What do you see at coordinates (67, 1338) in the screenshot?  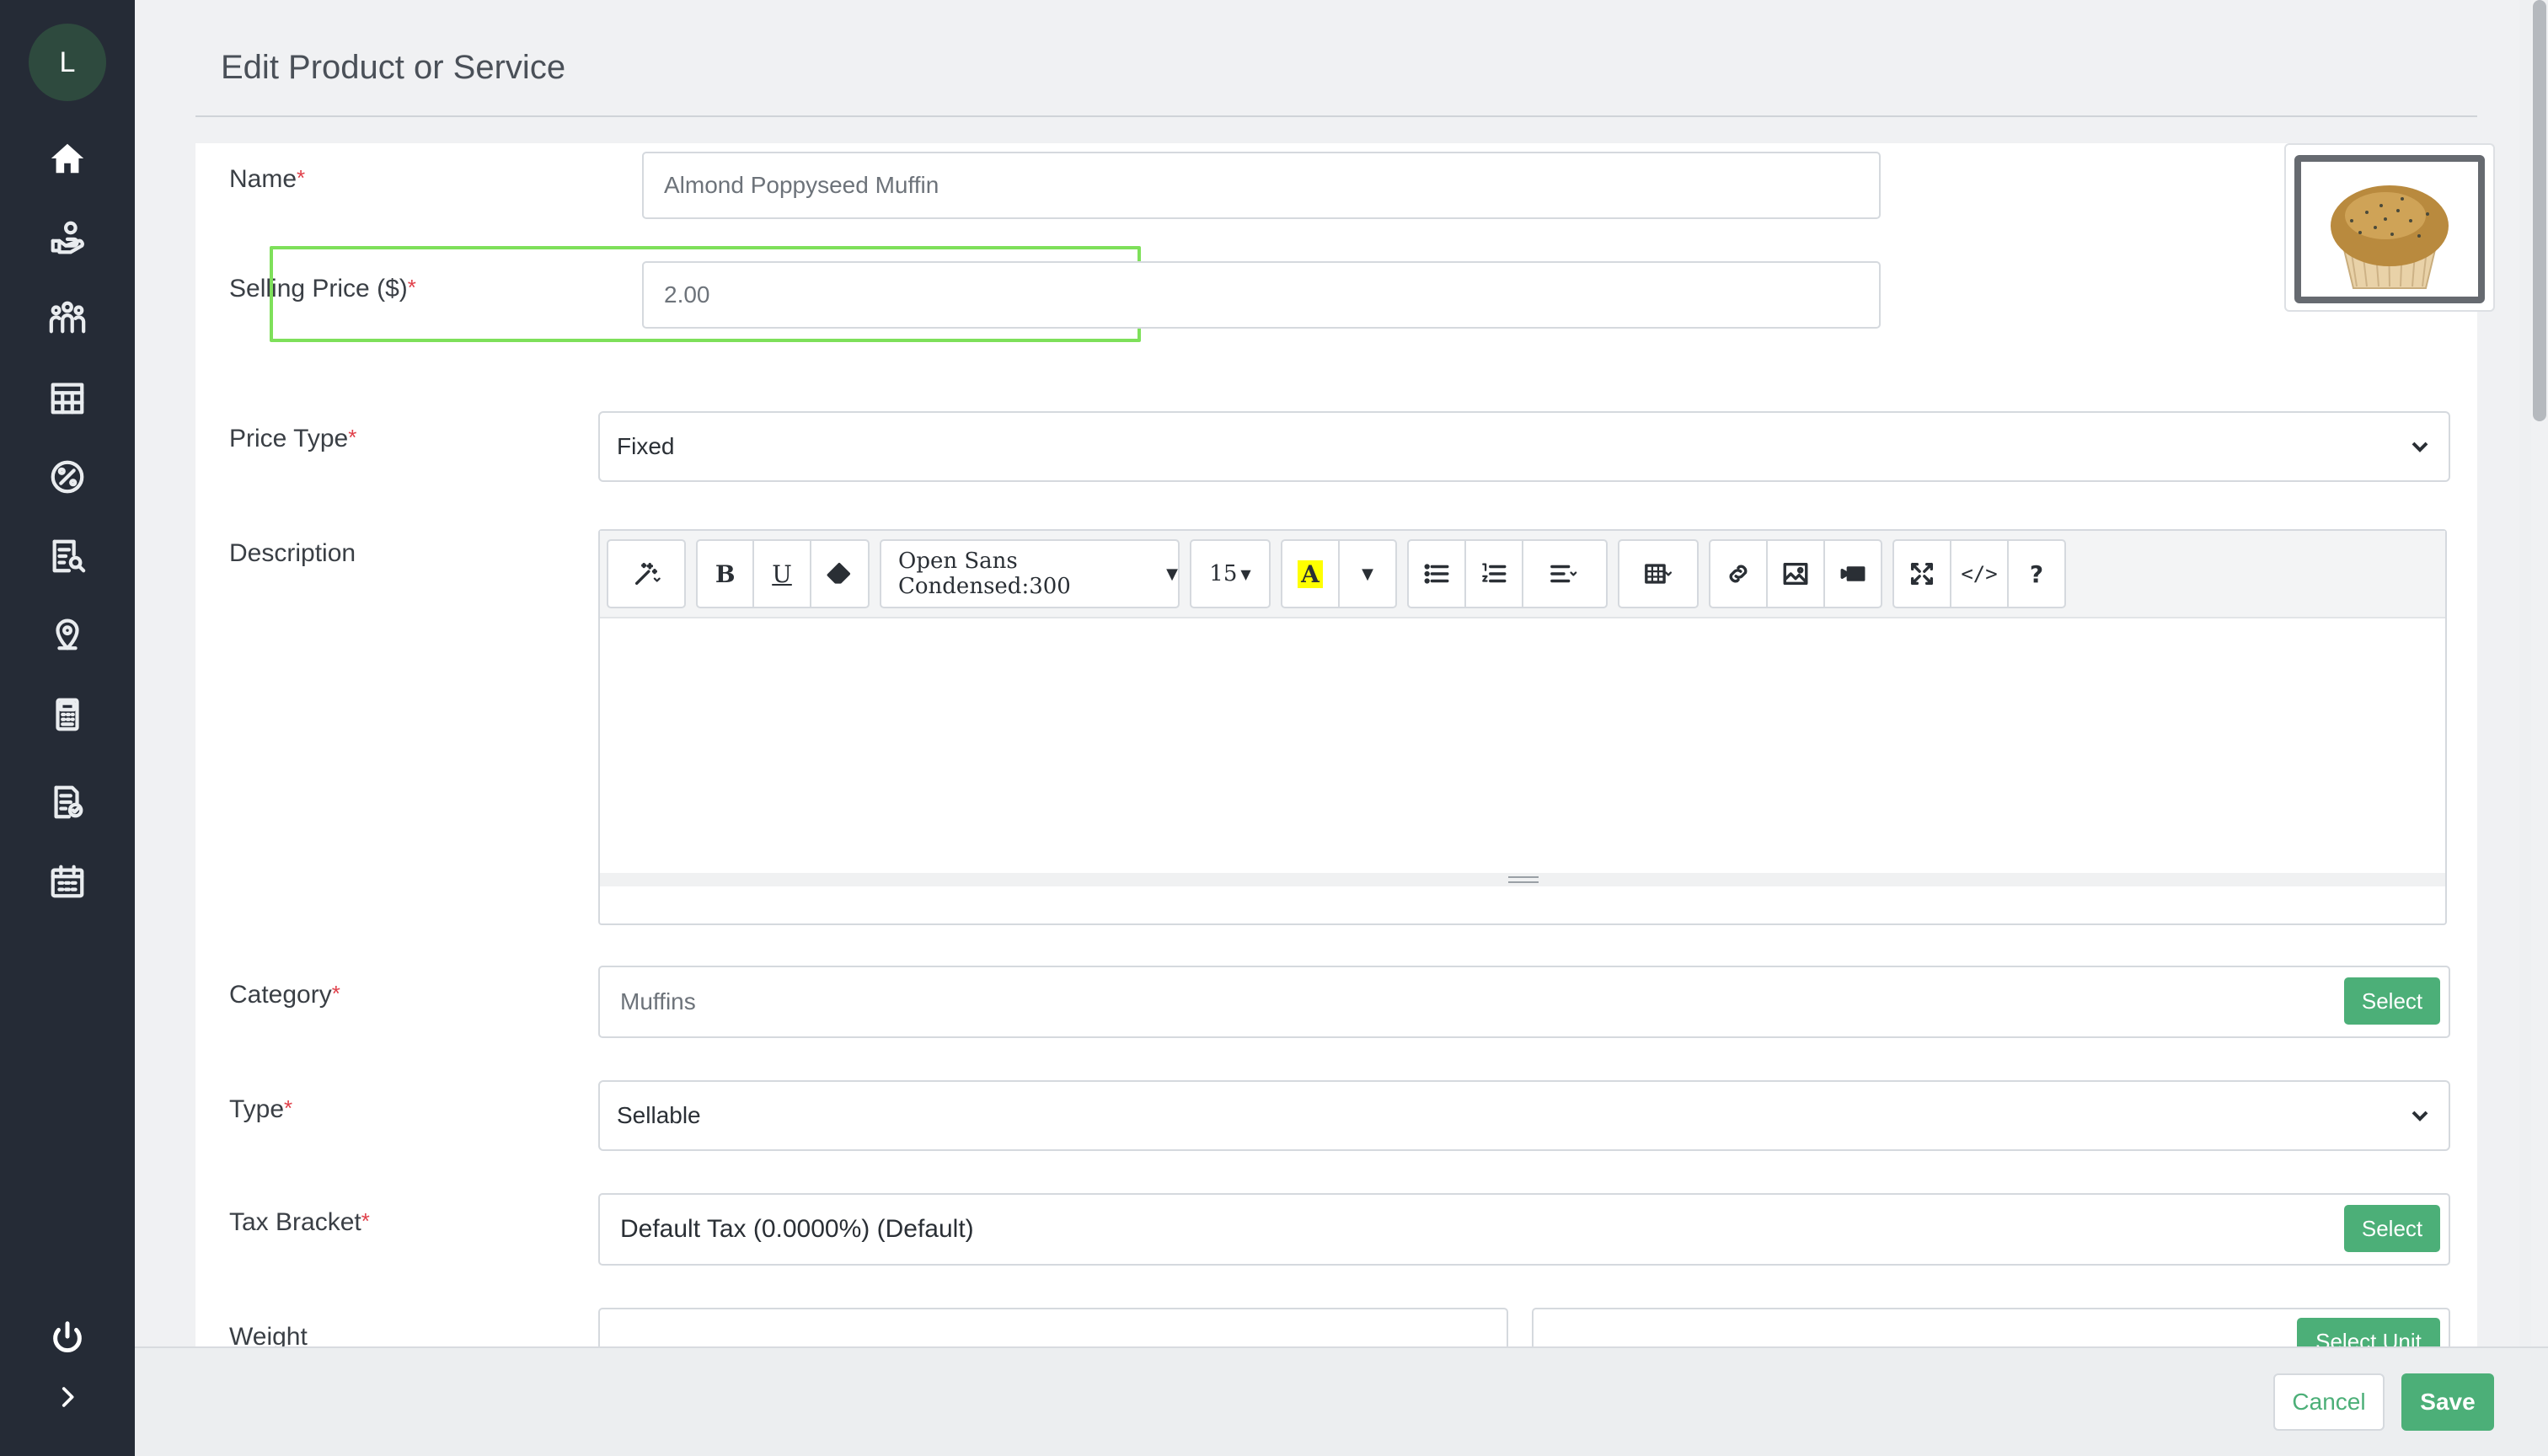 I see `power-icon` at bounding box center [67, 1338].